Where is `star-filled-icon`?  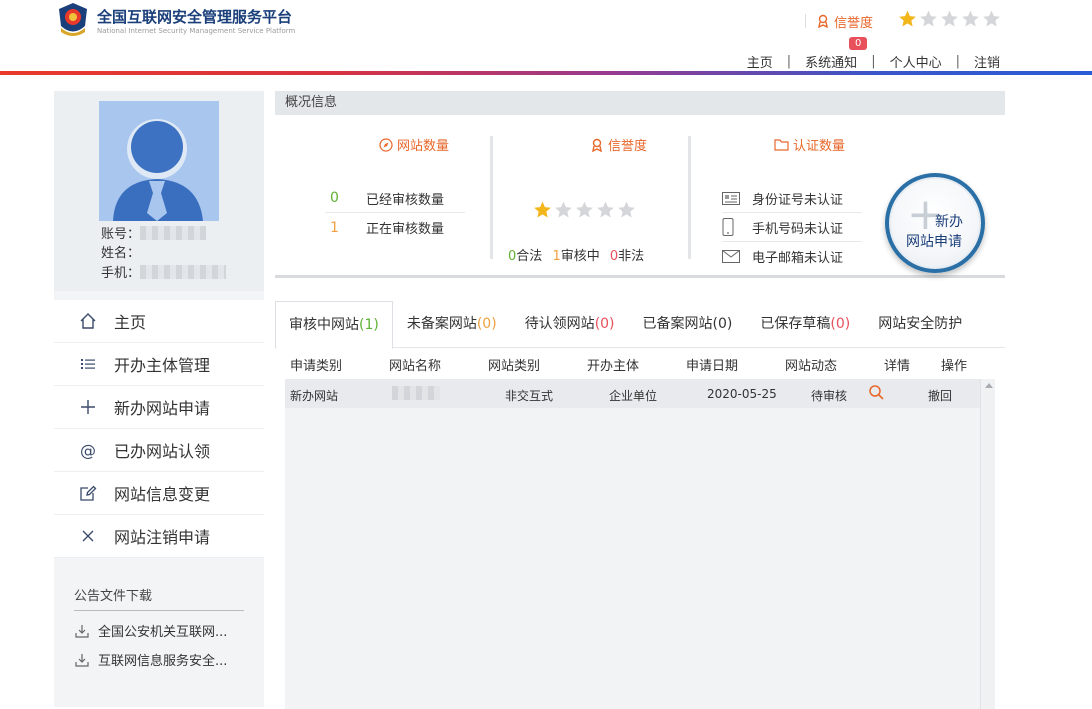
star-filled-icon is located at coordinates (542, 212).